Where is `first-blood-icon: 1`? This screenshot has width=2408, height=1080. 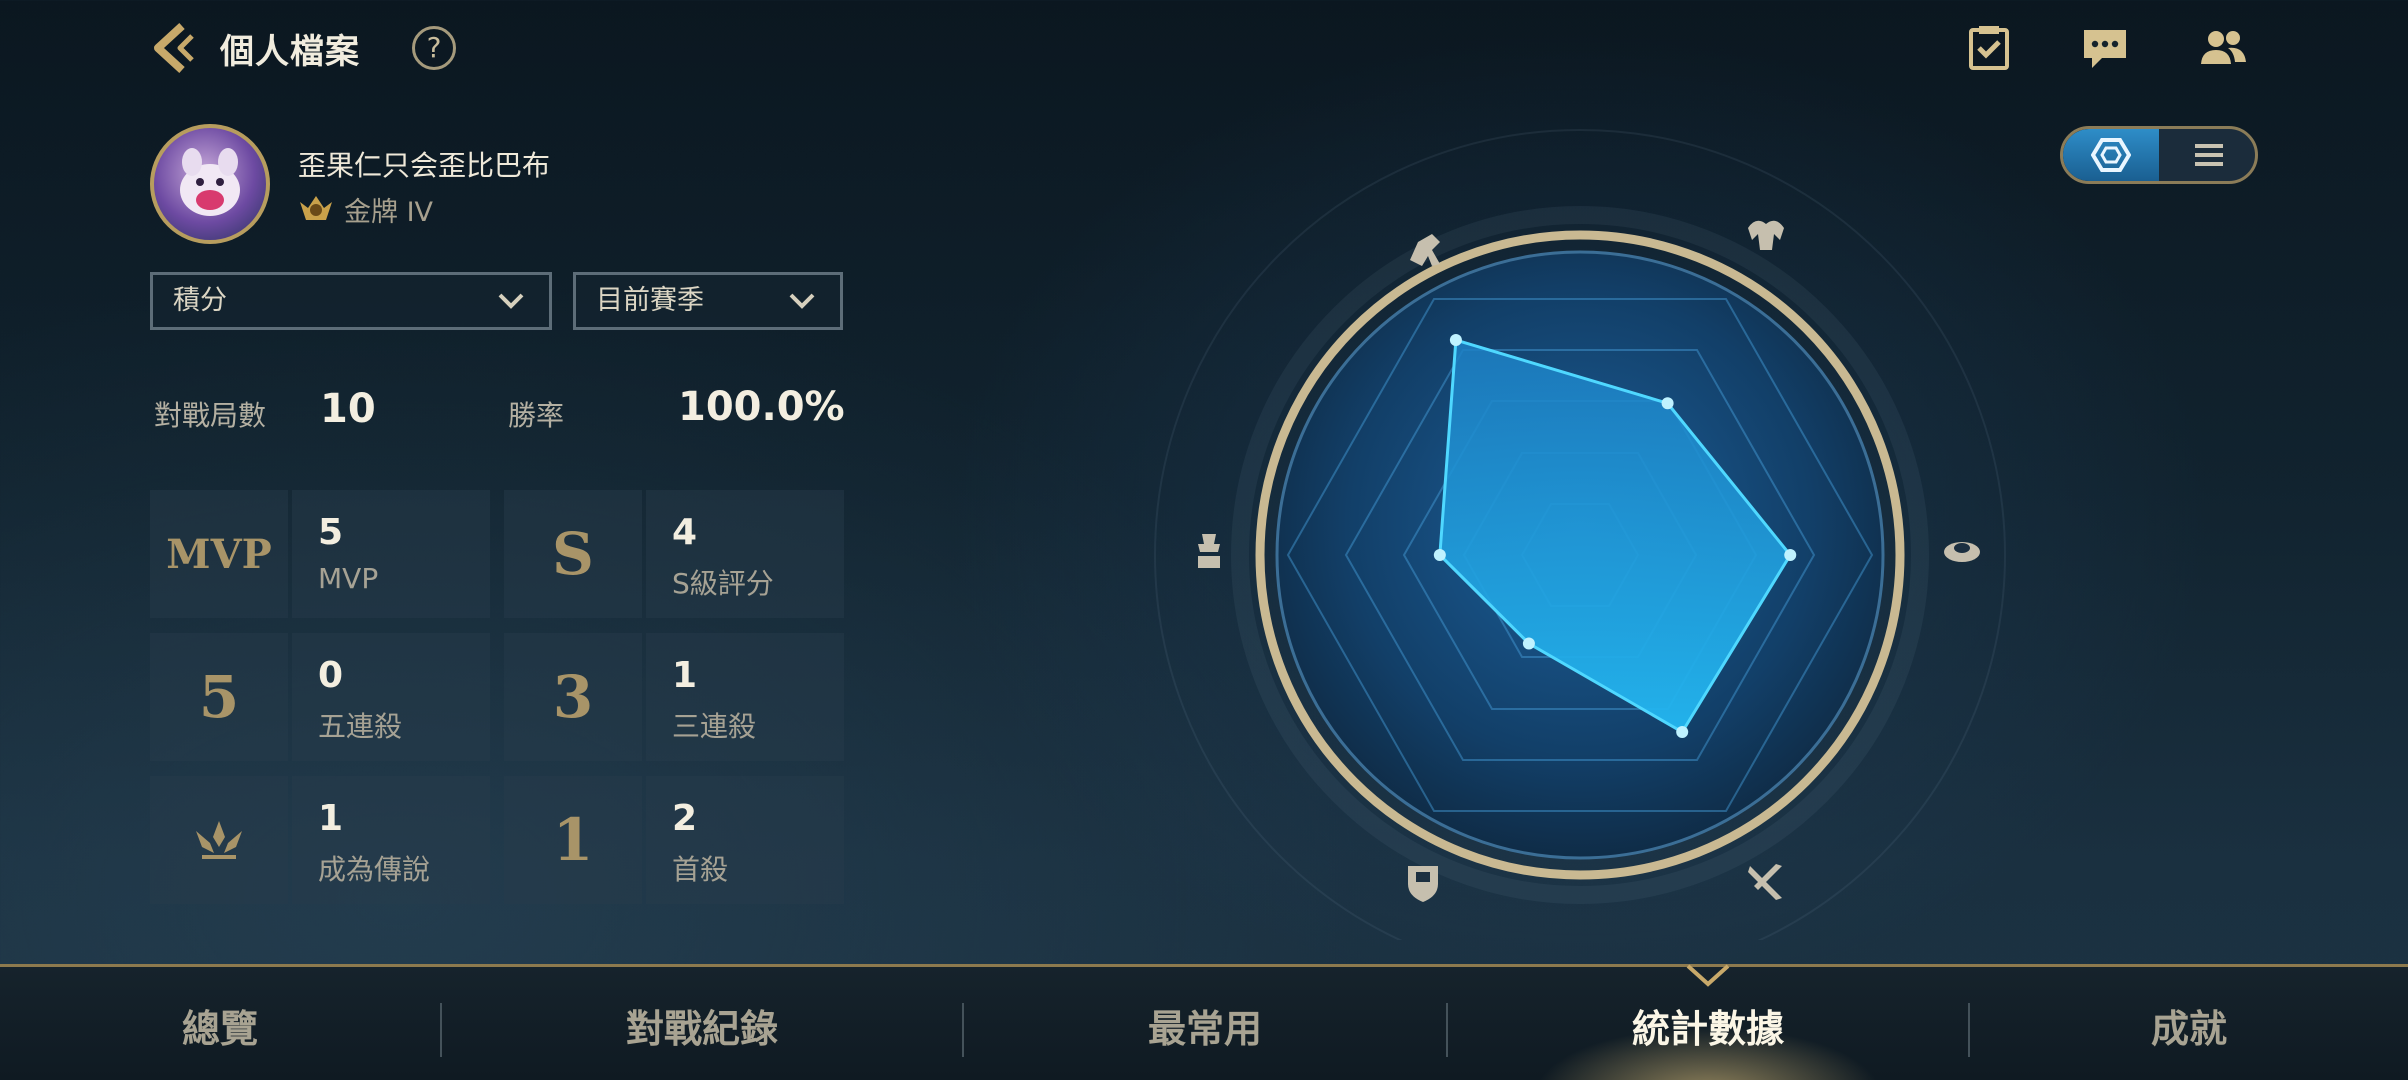
first-blood-icon: 1 is located at coordinates (573, 840).